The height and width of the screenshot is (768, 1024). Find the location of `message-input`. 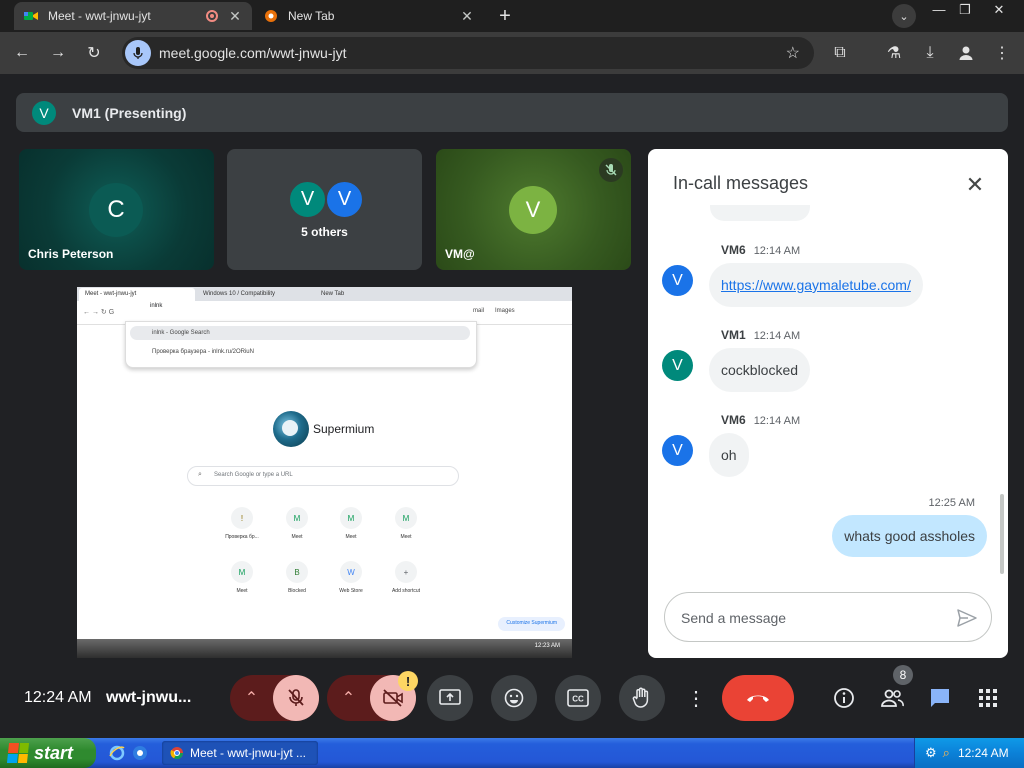

message-input is located at coordinates (811, 618).